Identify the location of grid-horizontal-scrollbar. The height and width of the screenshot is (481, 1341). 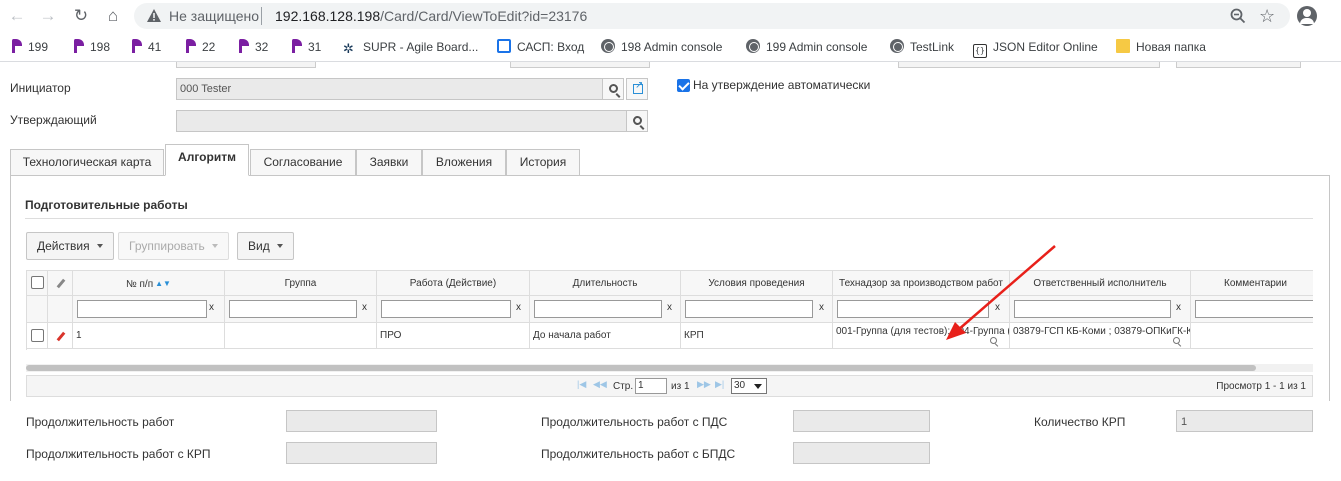
(669, 368).